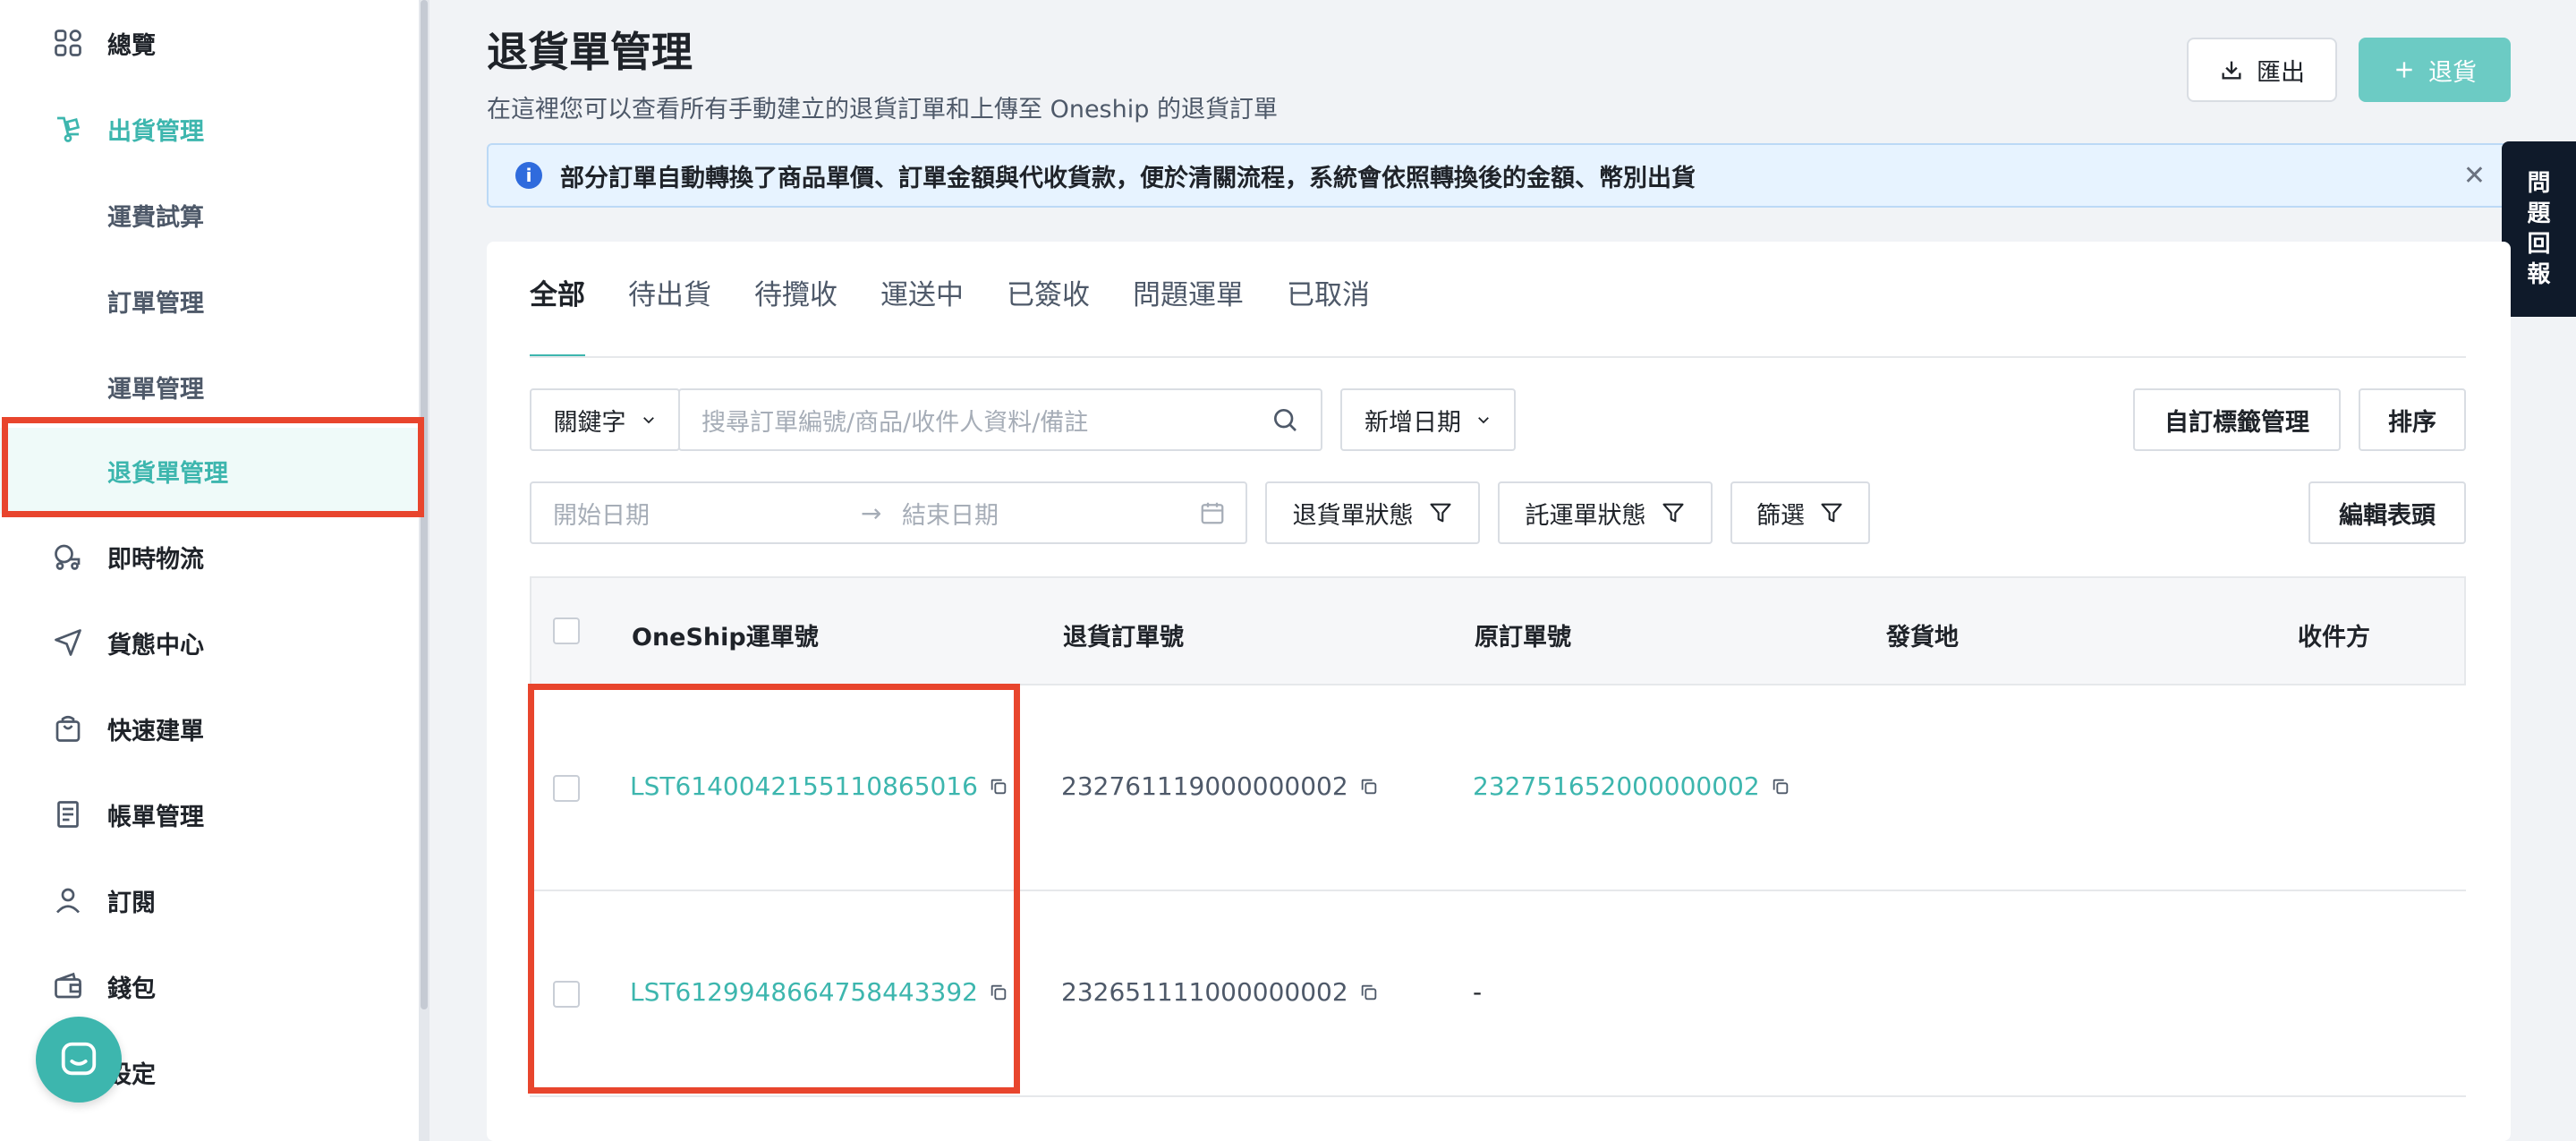 The image size is (2576, 1141). Describe the element at coordinates (68, 642) in the screenshot. I see `send-icon` at that location.